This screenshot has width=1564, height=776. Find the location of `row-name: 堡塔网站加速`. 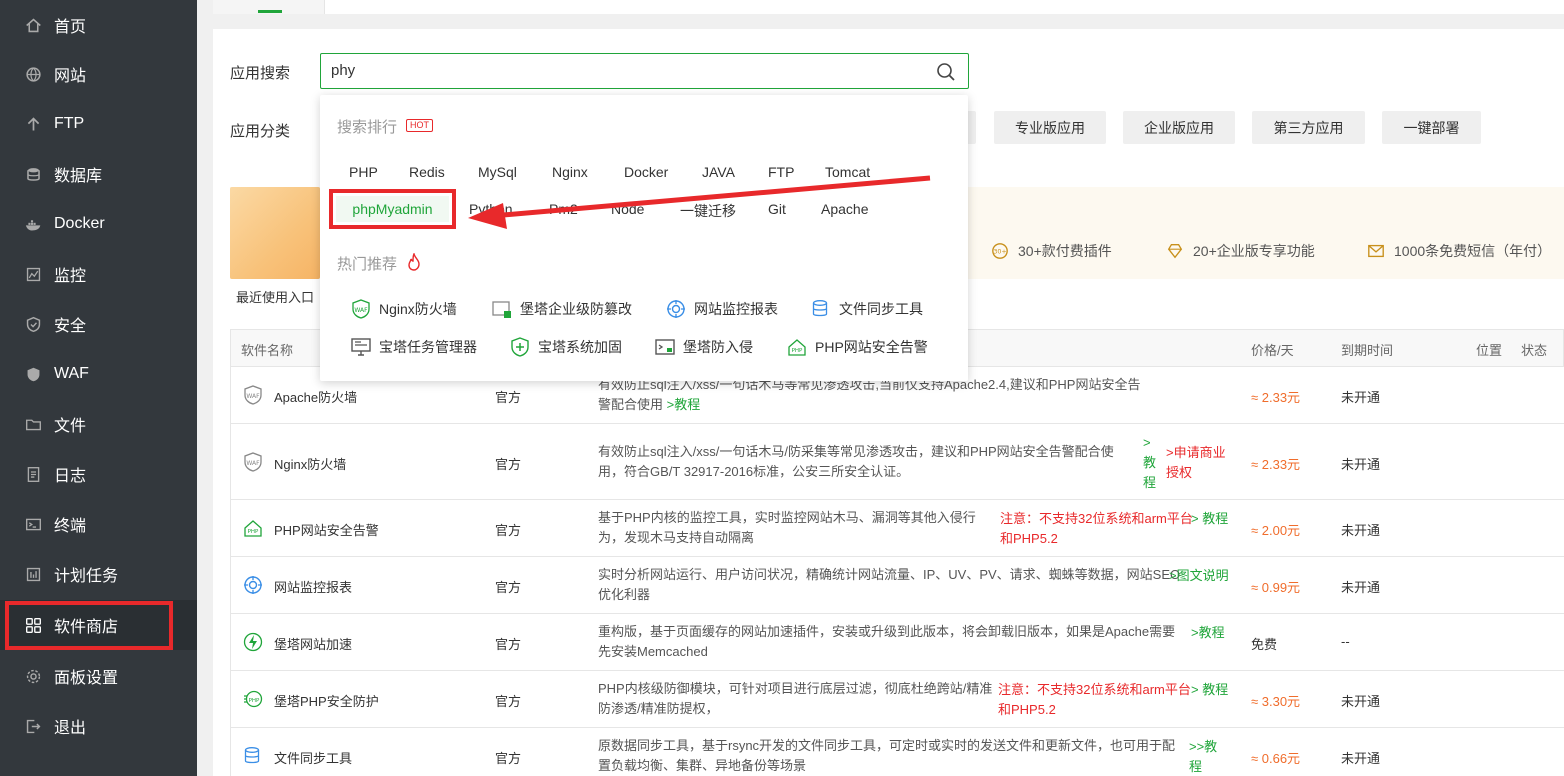

row-name: 堡塔网站加速 is located at coordinates (313, 643).